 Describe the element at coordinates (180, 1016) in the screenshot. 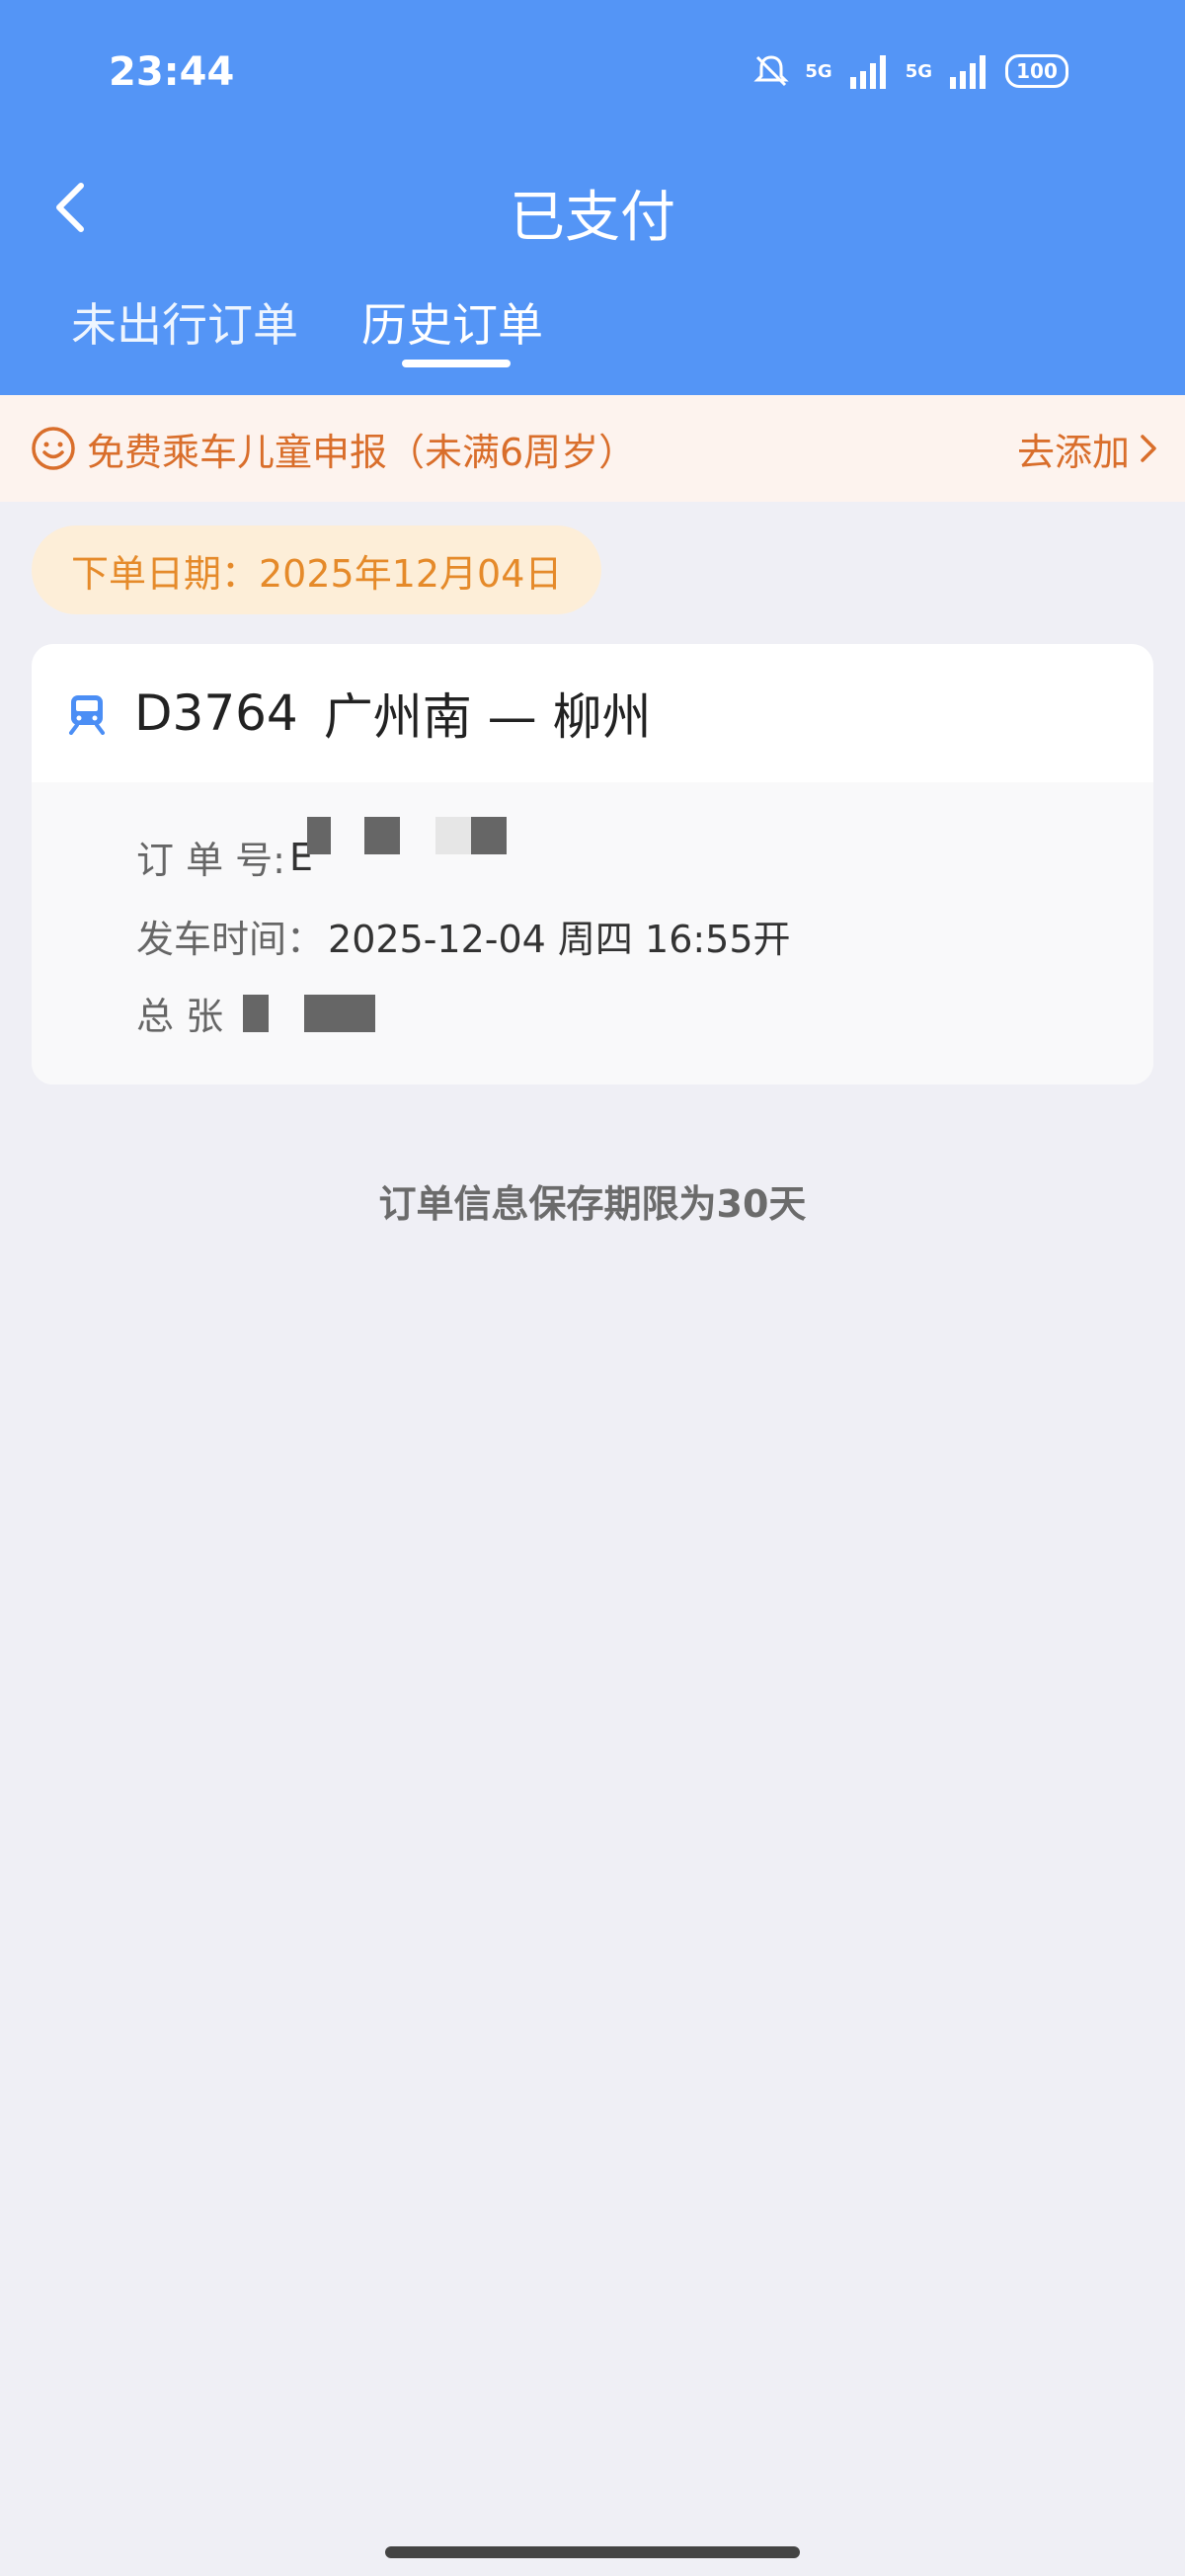

I see `ticket-count-label: 总 张` at that location.